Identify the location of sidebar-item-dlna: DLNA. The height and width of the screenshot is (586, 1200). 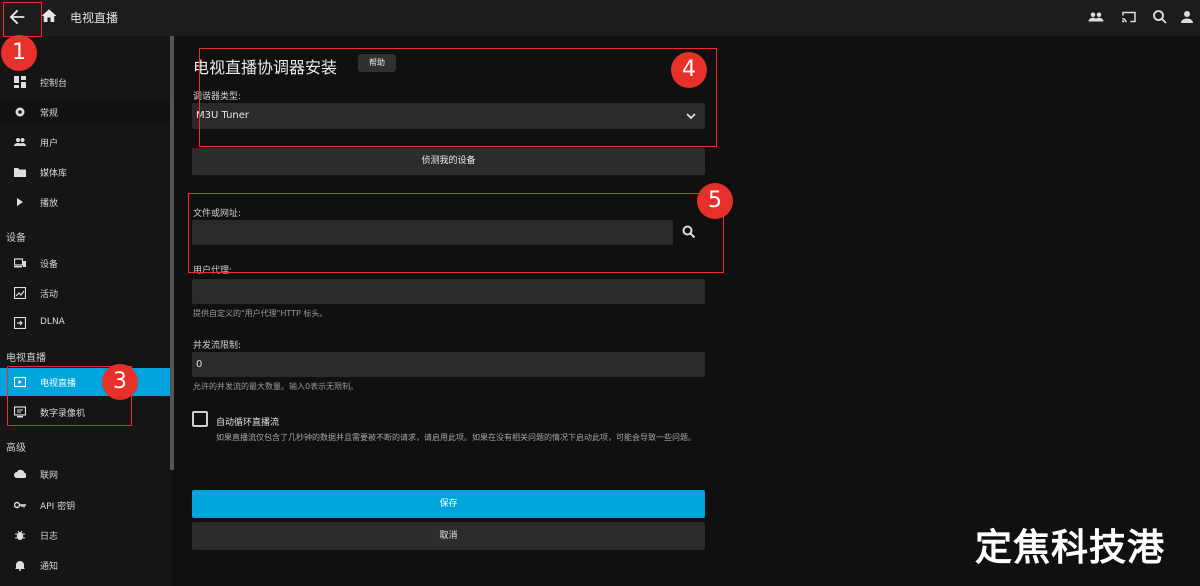
(85, 323).